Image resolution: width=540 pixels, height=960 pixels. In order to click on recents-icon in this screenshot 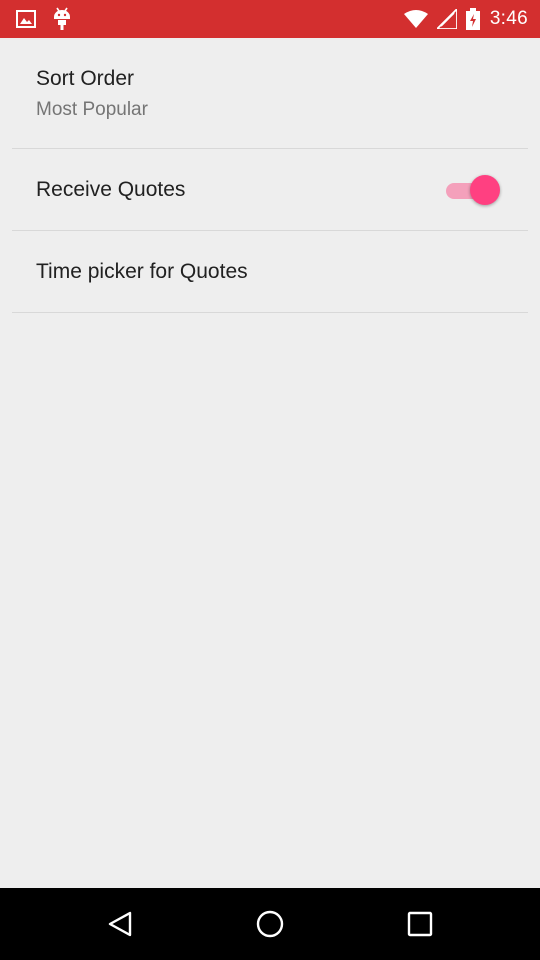, I will do `click(420, 924)`.